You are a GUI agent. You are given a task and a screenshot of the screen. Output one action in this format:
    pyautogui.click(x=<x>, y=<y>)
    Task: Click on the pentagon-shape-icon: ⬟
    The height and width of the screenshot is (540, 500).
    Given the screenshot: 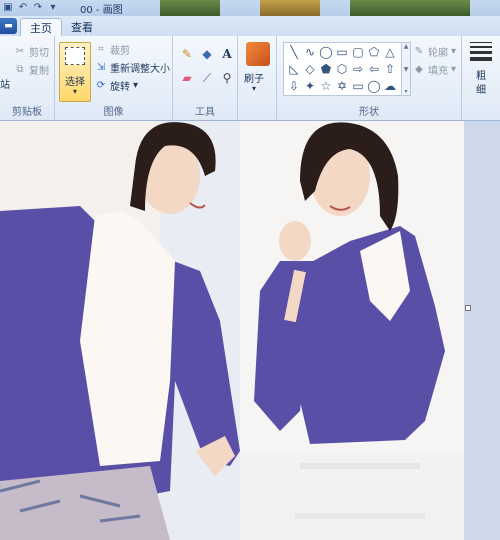 What is the action you would take?
    pyautogui.click(x=326, y=68)
    